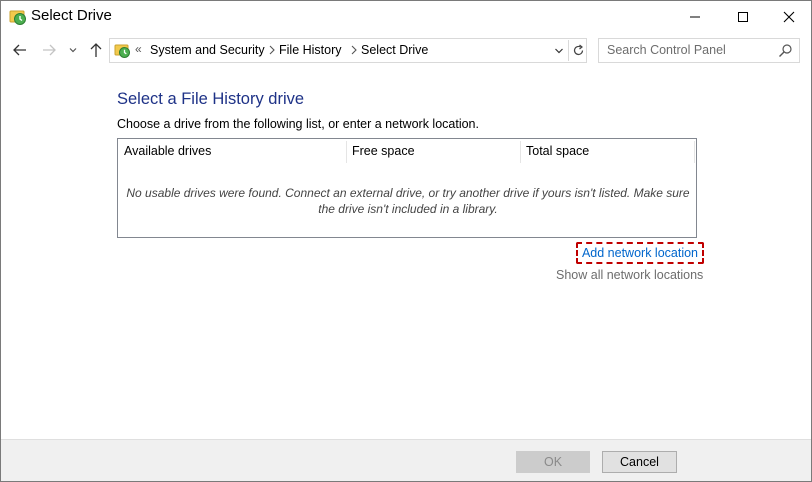 This screenshot has height=482, width=812. Describe the element at coordinates (138, 49) in the screenshot. I see `address-overflow-button: «` at that location.